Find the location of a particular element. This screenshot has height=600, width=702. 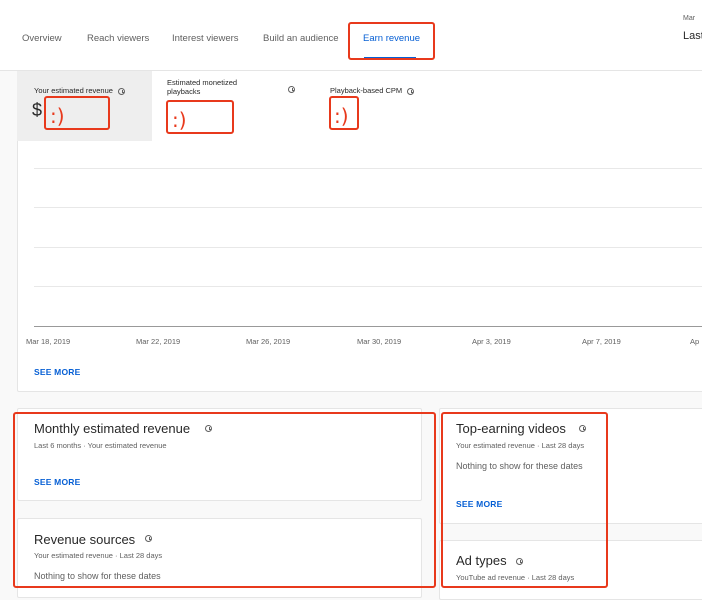

x-tick-label: Apr 3, 2019 is located at coordinates (491, 341).